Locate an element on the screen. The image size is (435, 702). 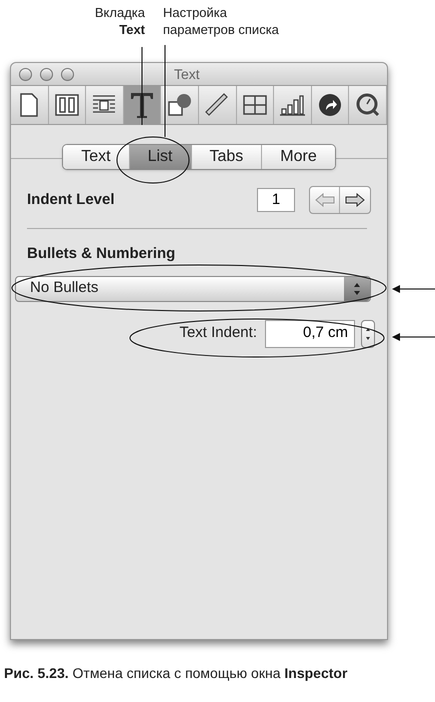
bullets-popup: No Bullets is located at coordinates (193, 289).